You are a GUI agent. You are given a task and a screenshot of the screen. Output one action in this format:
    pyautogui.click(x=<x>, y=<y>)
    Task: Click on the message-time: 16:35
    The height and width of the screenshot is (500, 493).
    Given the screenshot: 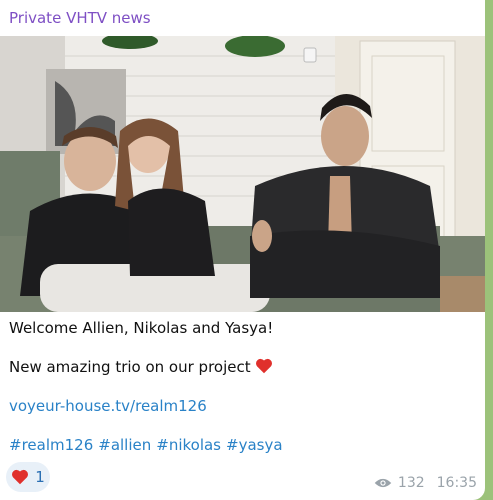 What is the action you would take?
    pyautogui.click(x=456, y=483)
    